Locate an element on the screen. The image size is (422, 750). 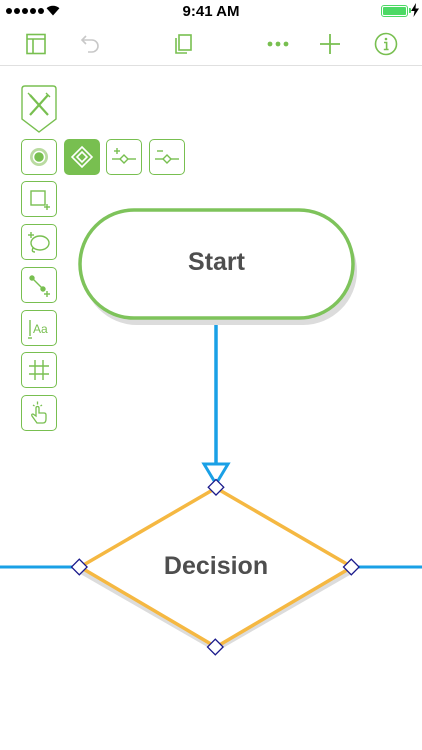
lasso-tool-button is located at coordinates (39, 242).